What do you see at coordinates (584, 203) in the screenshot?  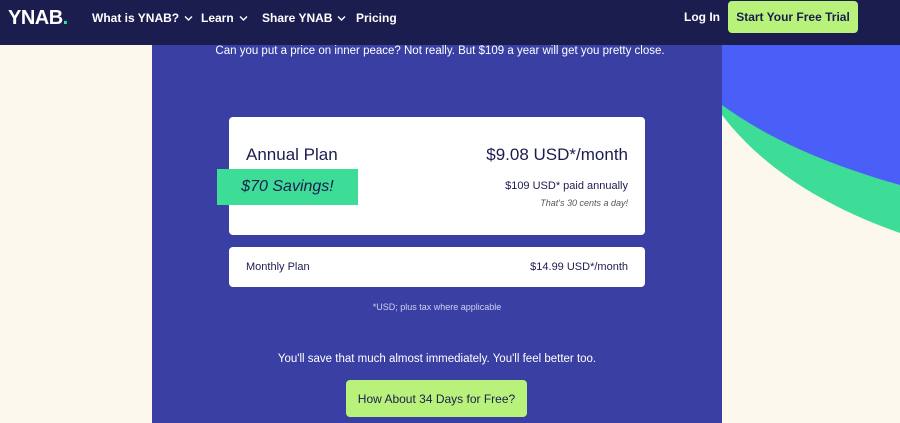 I see `annual-daily-note: That's 30 cents a day!` at bounding box center [584, 203].